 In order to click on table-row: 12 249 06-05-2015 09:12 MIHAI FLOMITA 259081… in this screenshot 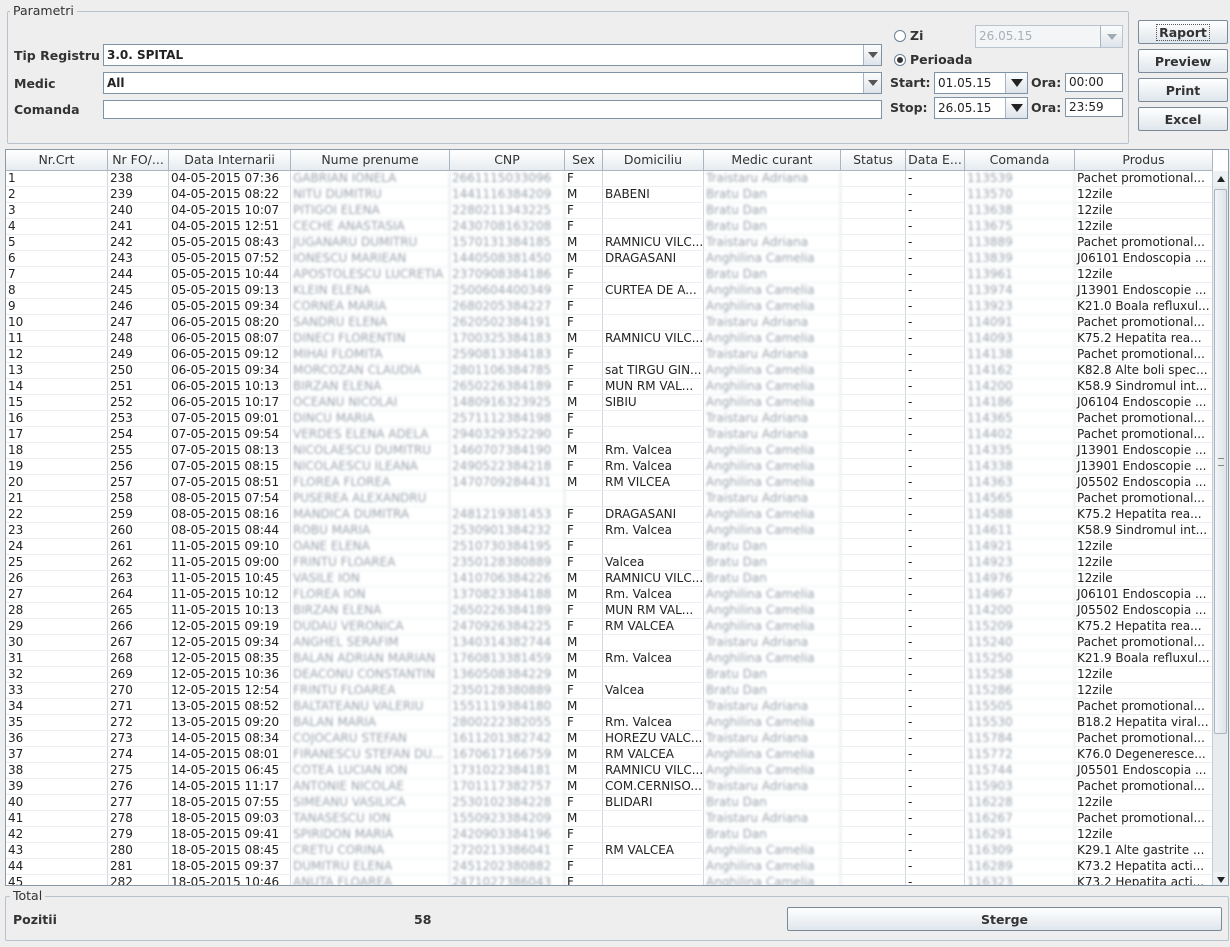, I will do `click(609, 355)`.